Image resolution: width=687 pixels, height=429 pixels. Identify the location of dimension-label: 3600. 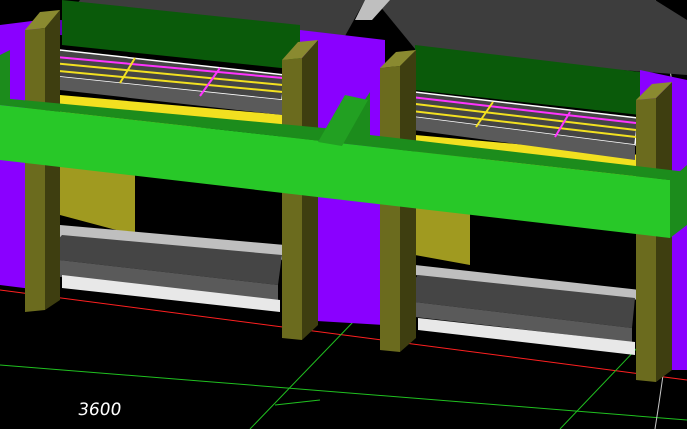
(99, 410).